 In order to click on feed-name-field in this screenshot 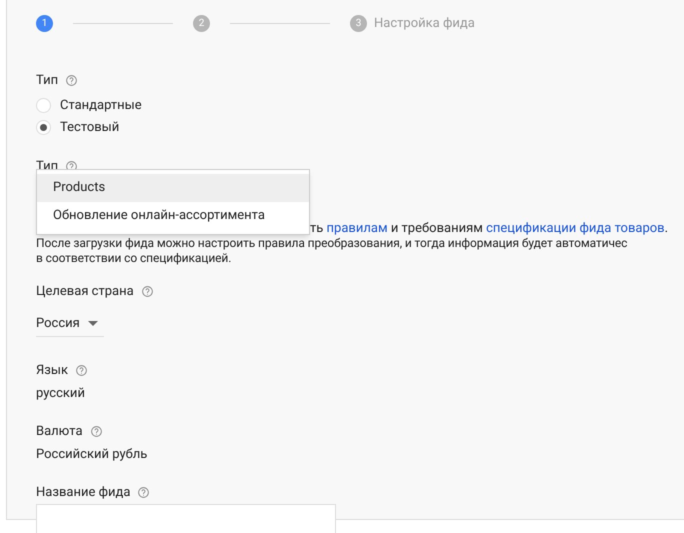, I will do `click(186, 518)`.